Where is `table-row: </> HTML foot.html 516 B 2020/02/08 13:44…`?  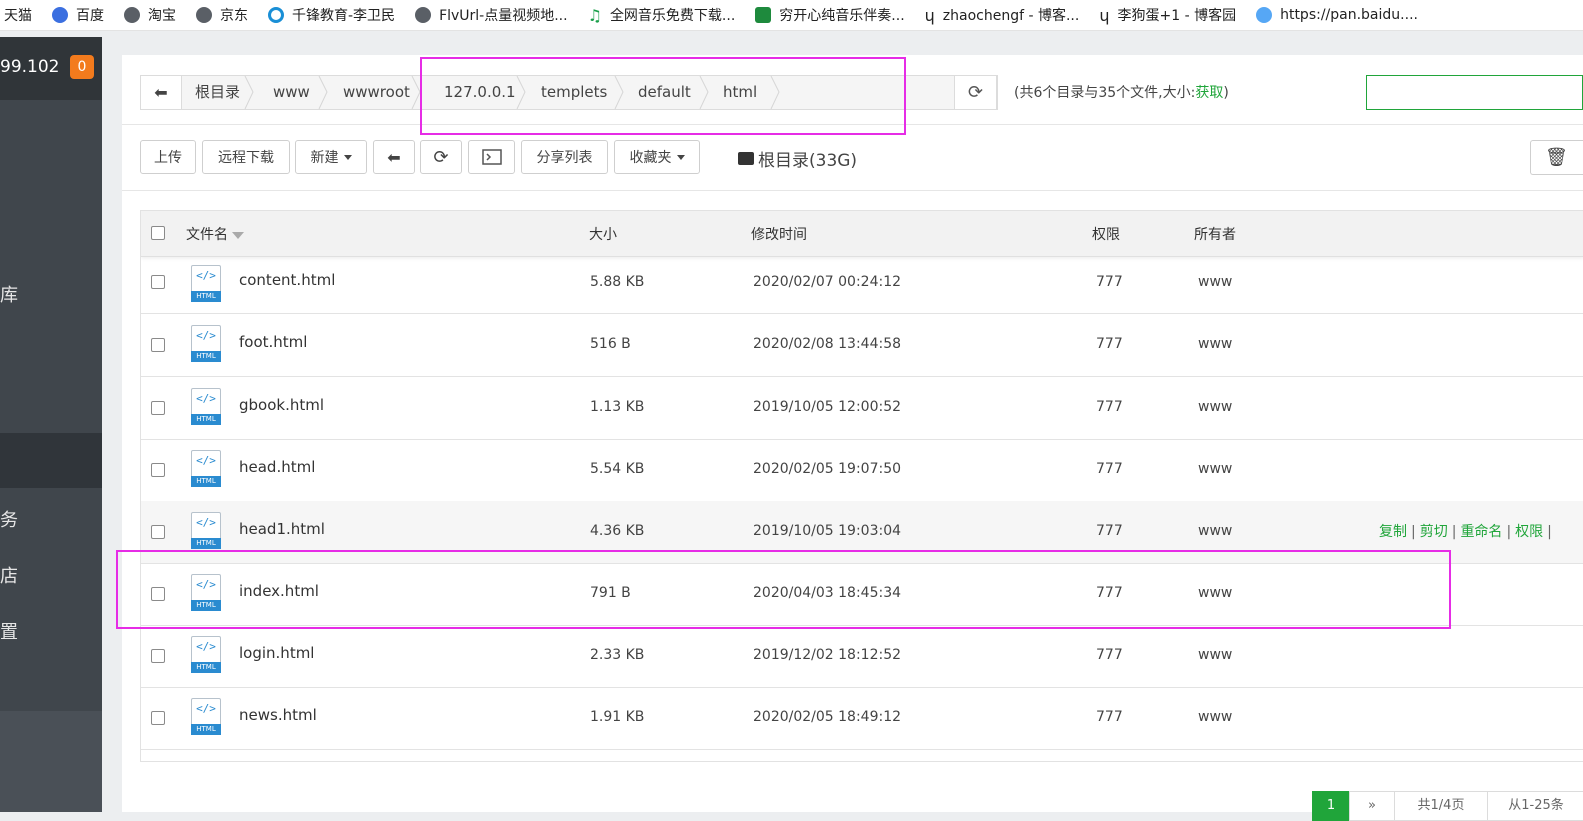
table-row: </> HTML foot.html 516 B 2020/02/08 13:44… is located at coordinates (862, 345).